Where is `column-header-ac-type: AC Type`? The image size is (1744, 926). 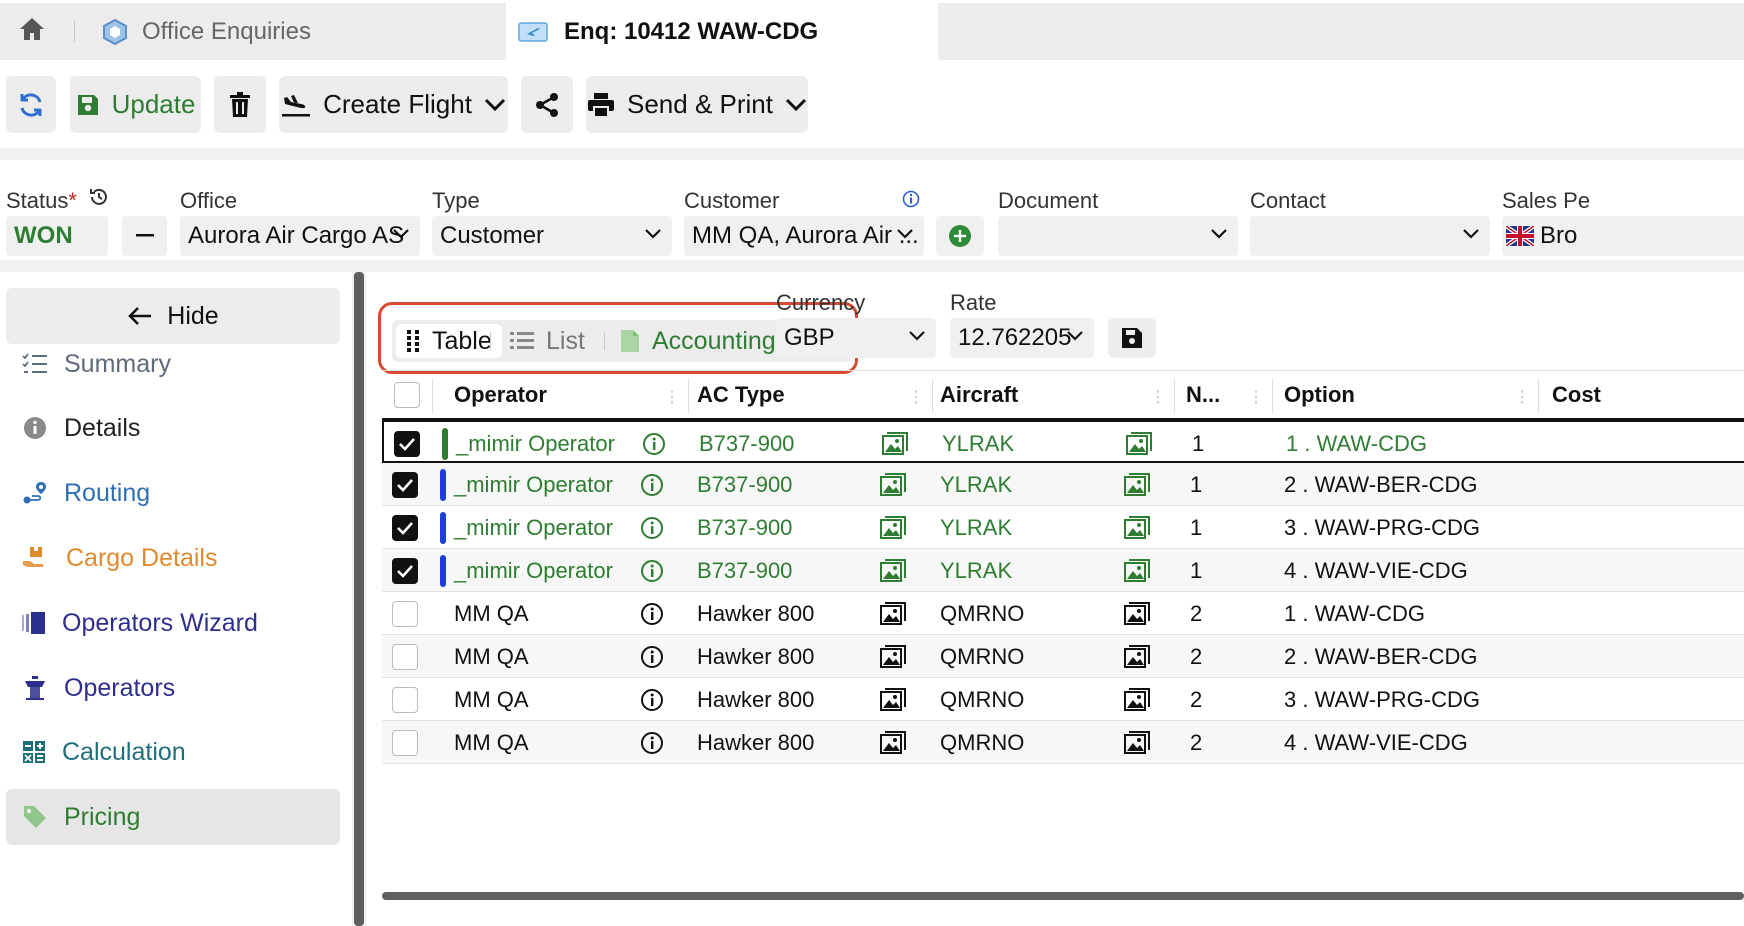
column-header-ac-type: AC Type is located at coordinates (741, 395).